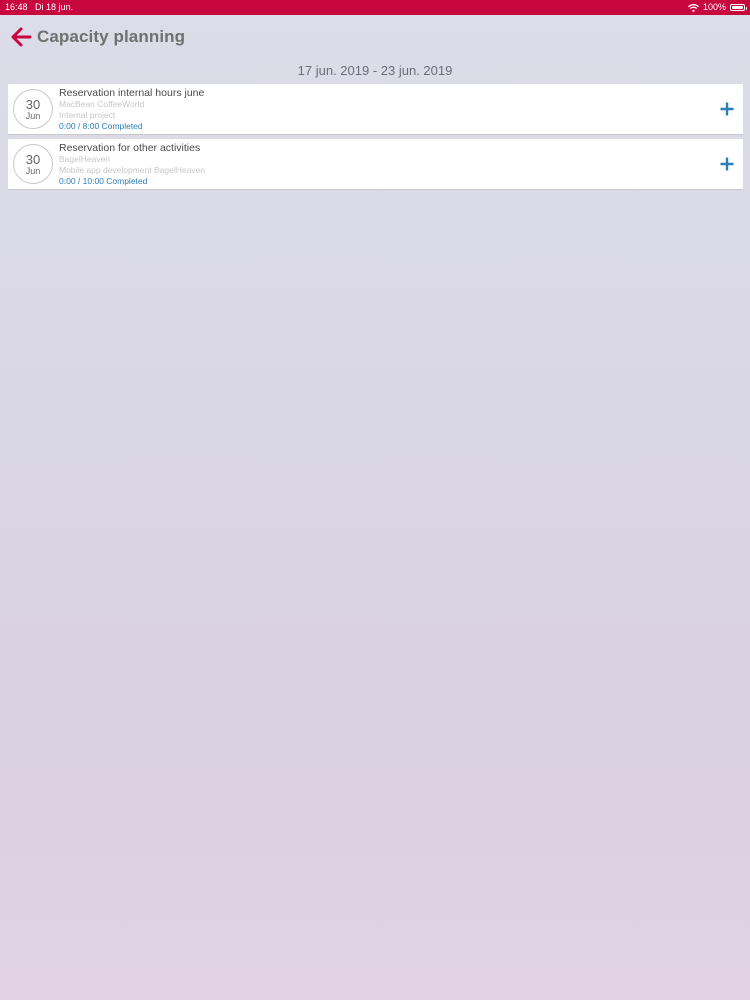  What do you see at coordinates (85, 159) in the screenshot?
I see `reservation-client: BagelHeaven` at bounding box center [85, 159].